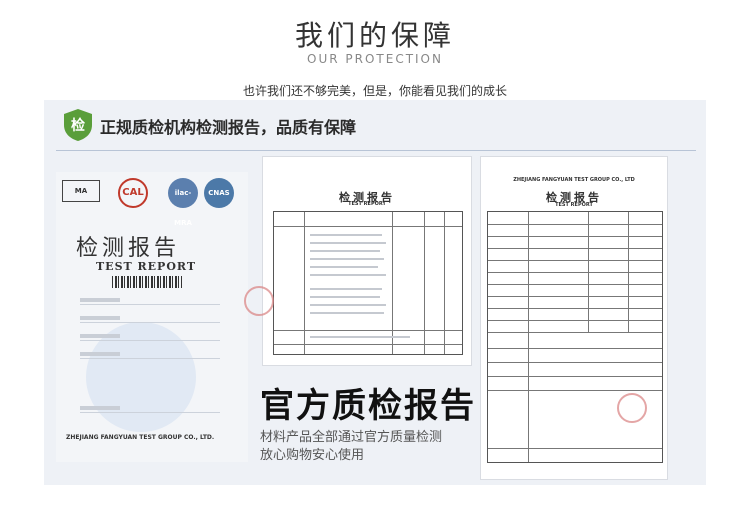 The image size is (750, 506). What do you see at coordinates (133, 193) in the screenshot?
I see `cal-logo: CAL` at bounding box center [133, 193].